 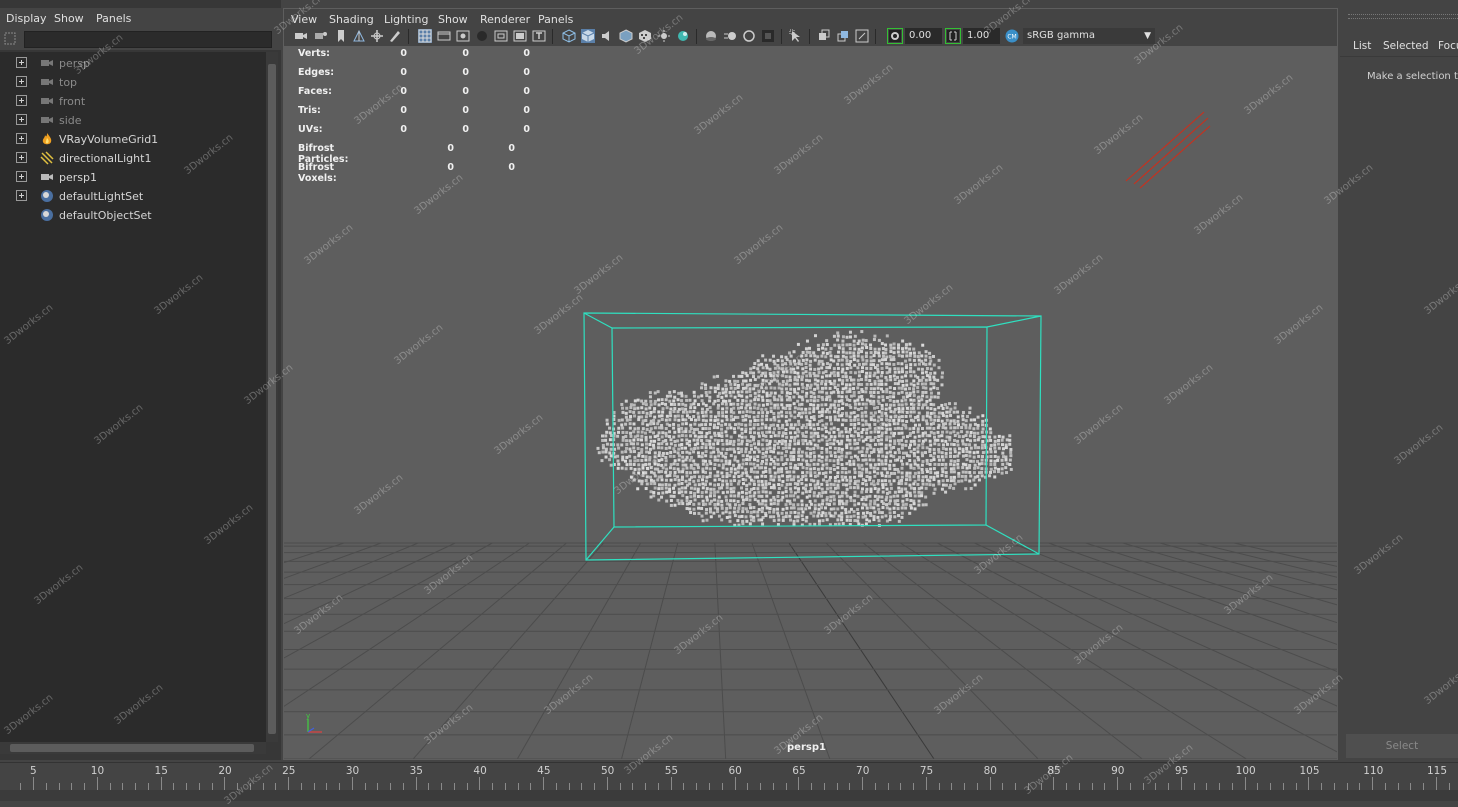 What do you see at coordinates (482, 36) in the screenshot?
I see `gate-mask-icon` at bounding box center [482, 36].